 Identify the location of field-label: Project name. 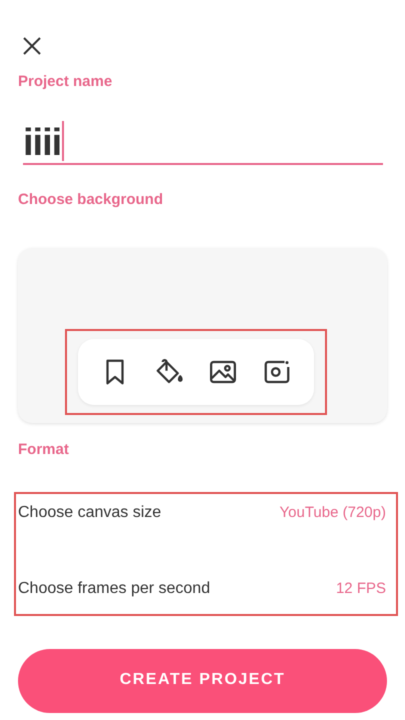
(66, 81).